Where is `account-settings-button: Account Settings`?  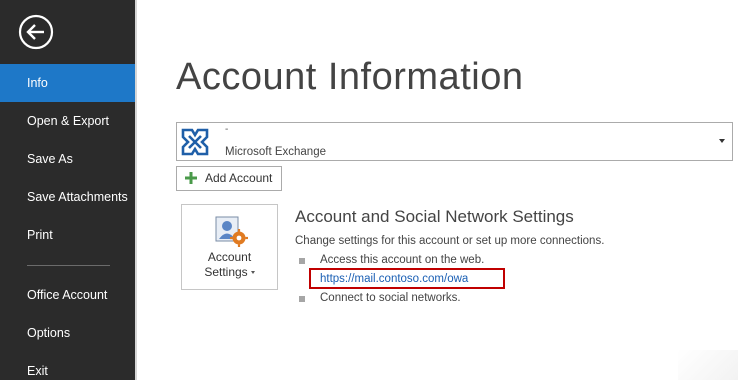
account-settings-button: Account Settings is located at coordinates (229, 247).